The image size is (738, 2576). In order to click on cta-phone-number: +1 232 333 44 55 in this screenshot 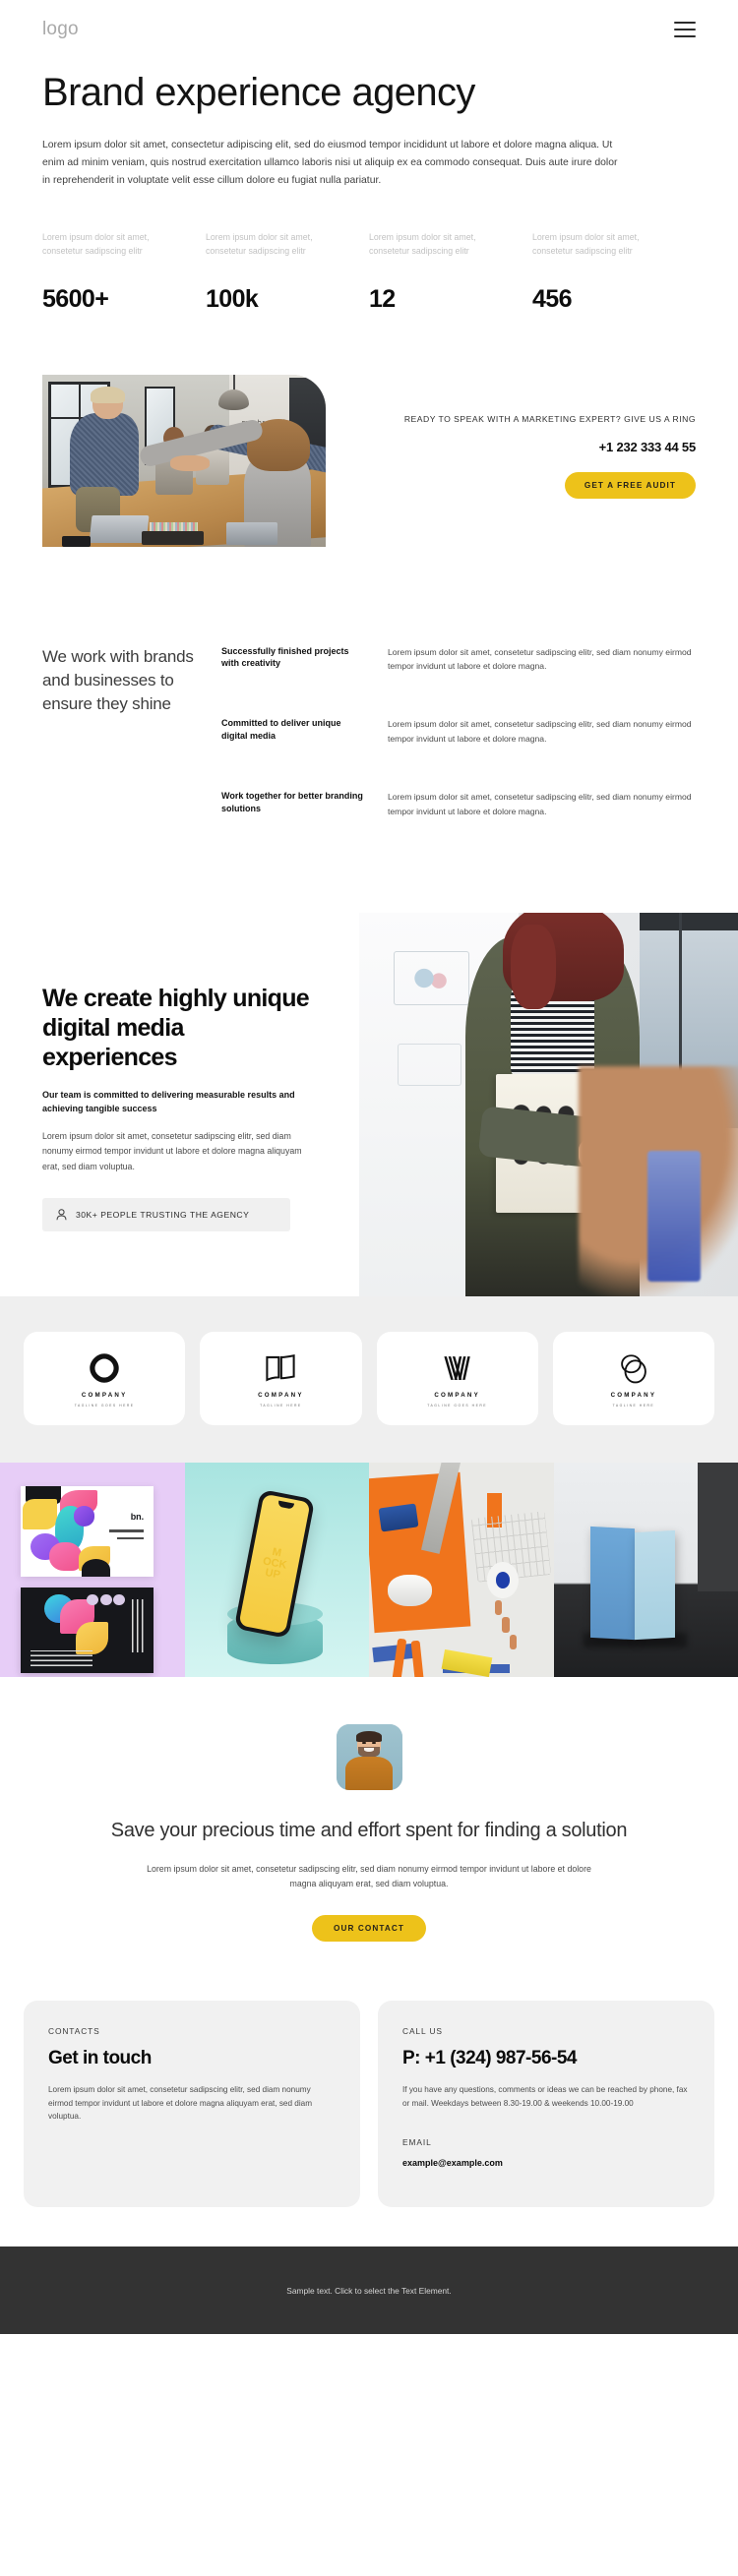, I will do `click(528, 447)`.